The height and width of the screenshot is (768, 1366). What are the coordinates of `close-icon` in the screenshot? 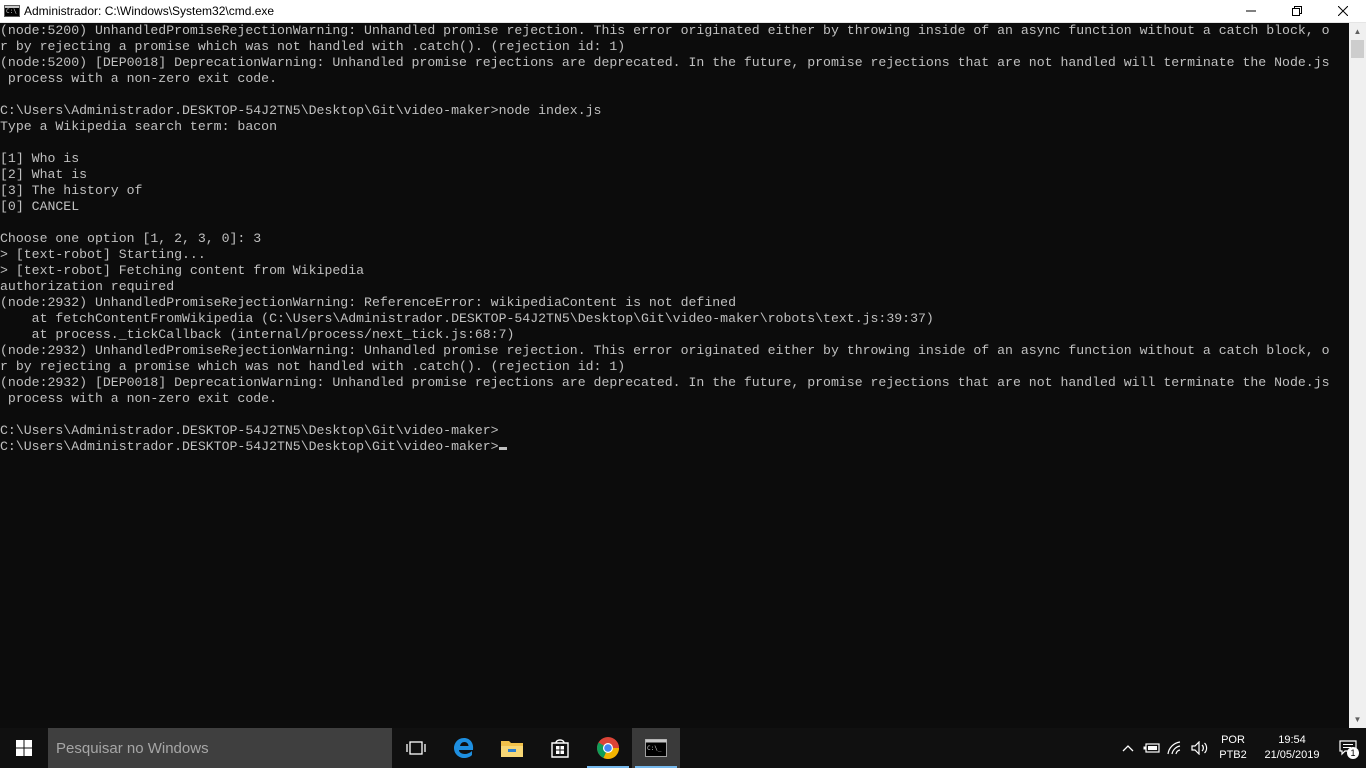 It's located at (1343, 11).